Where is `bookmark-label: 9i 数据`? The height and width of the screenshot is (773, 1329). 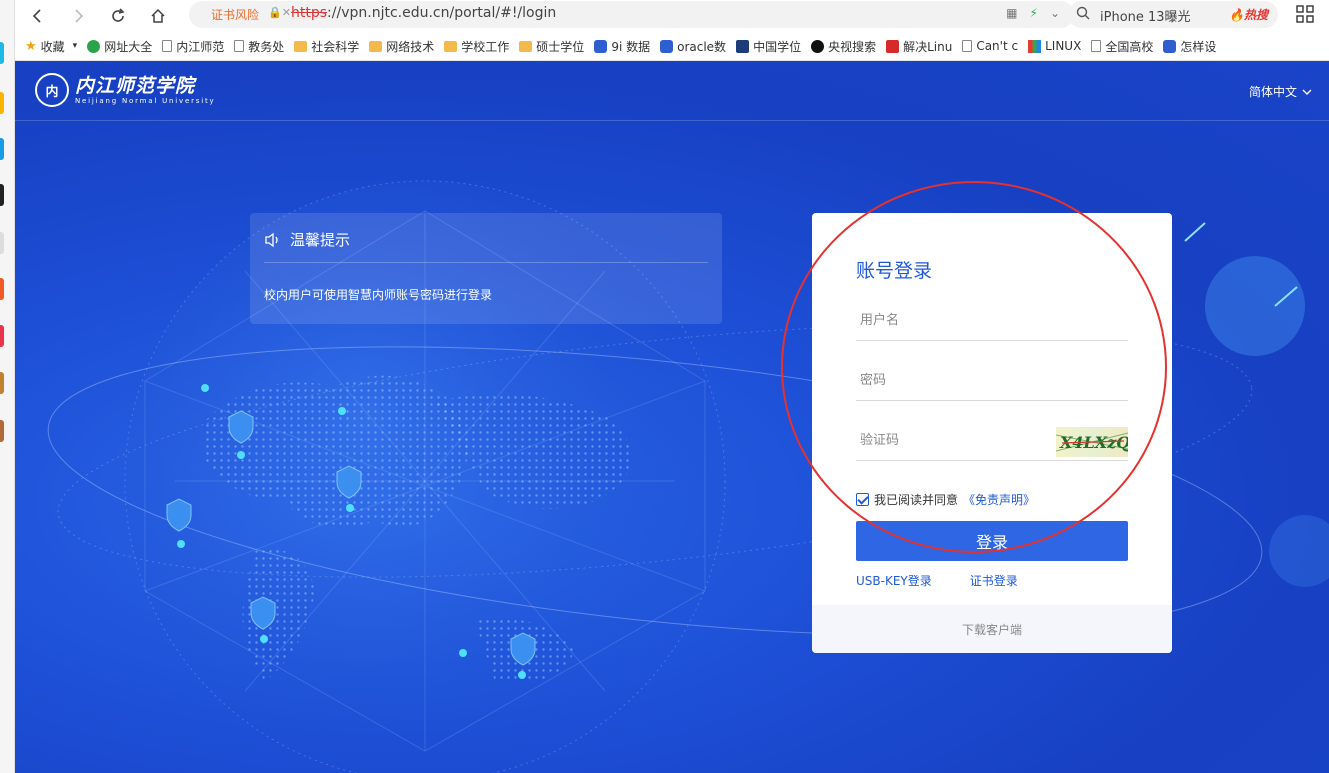 bookmark-label: 9i 数据 is located at coordinates (631, 46).